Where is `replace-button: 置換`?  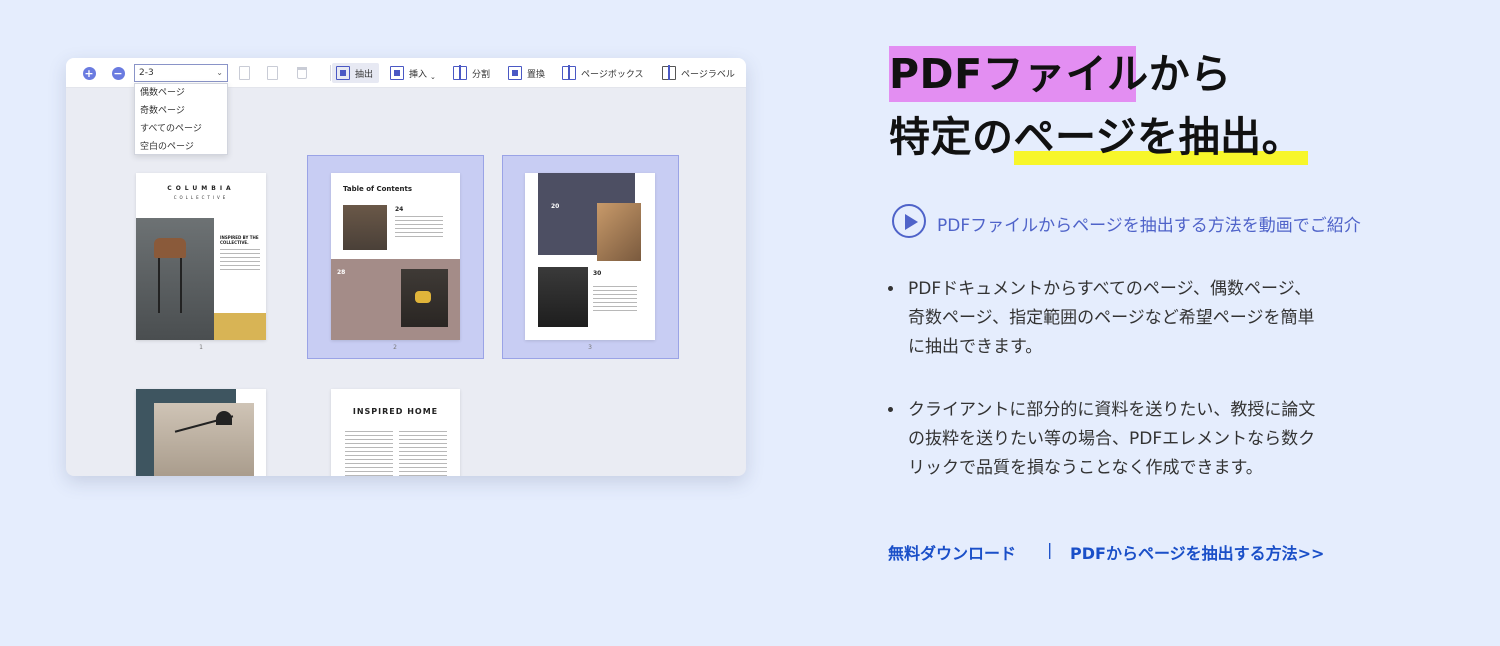 replace-button: 置換 is located at coordinates (526, 73).